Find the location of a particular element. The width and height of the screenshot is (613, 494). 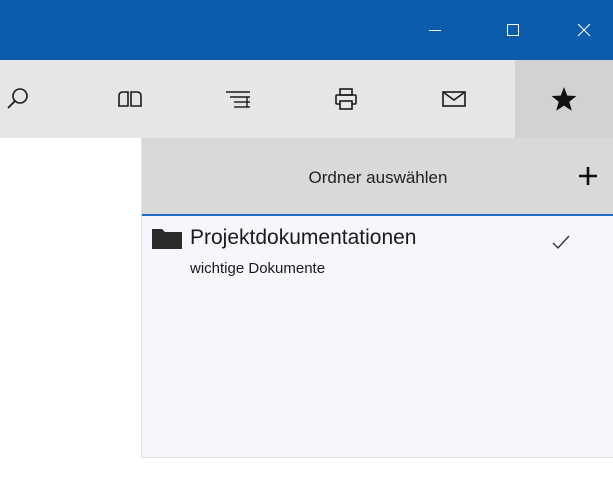

reading-view-icon is located at coordinates (130, 99).